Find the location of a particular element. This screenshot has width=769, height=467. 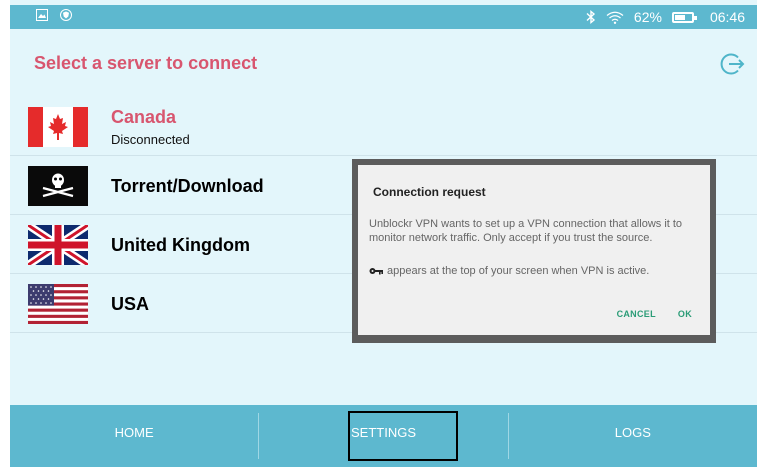

header: Select a server to connect is located at coordinates (383, 63).